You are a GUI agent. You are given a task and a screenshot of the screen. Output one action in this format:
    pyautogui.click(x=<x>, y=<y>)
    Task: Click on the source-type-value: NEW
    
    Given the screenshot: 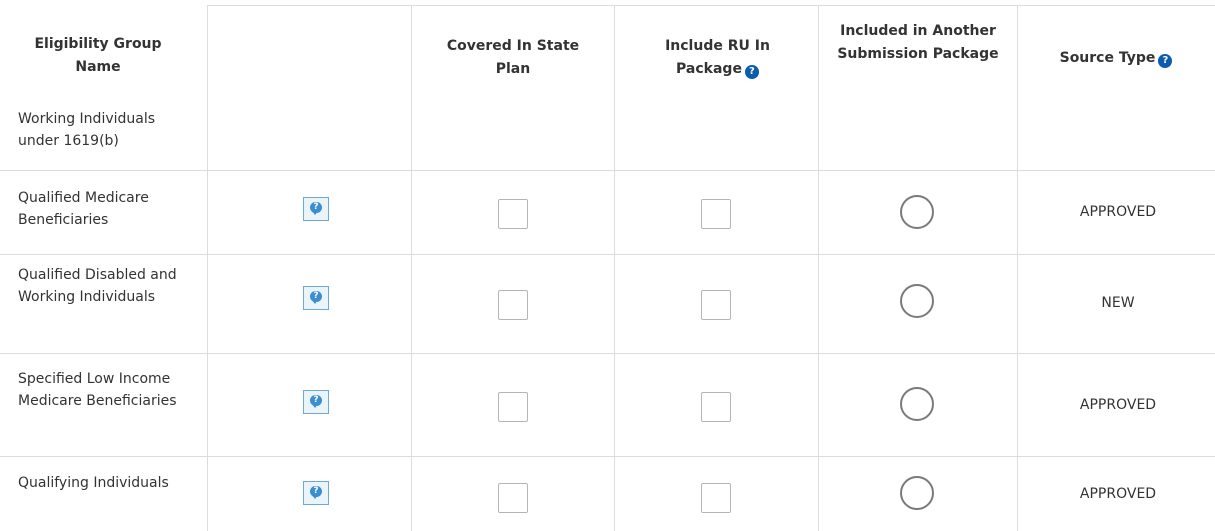 What is the action you would take?
    pyautogui.click(x=1118, y=303)
    